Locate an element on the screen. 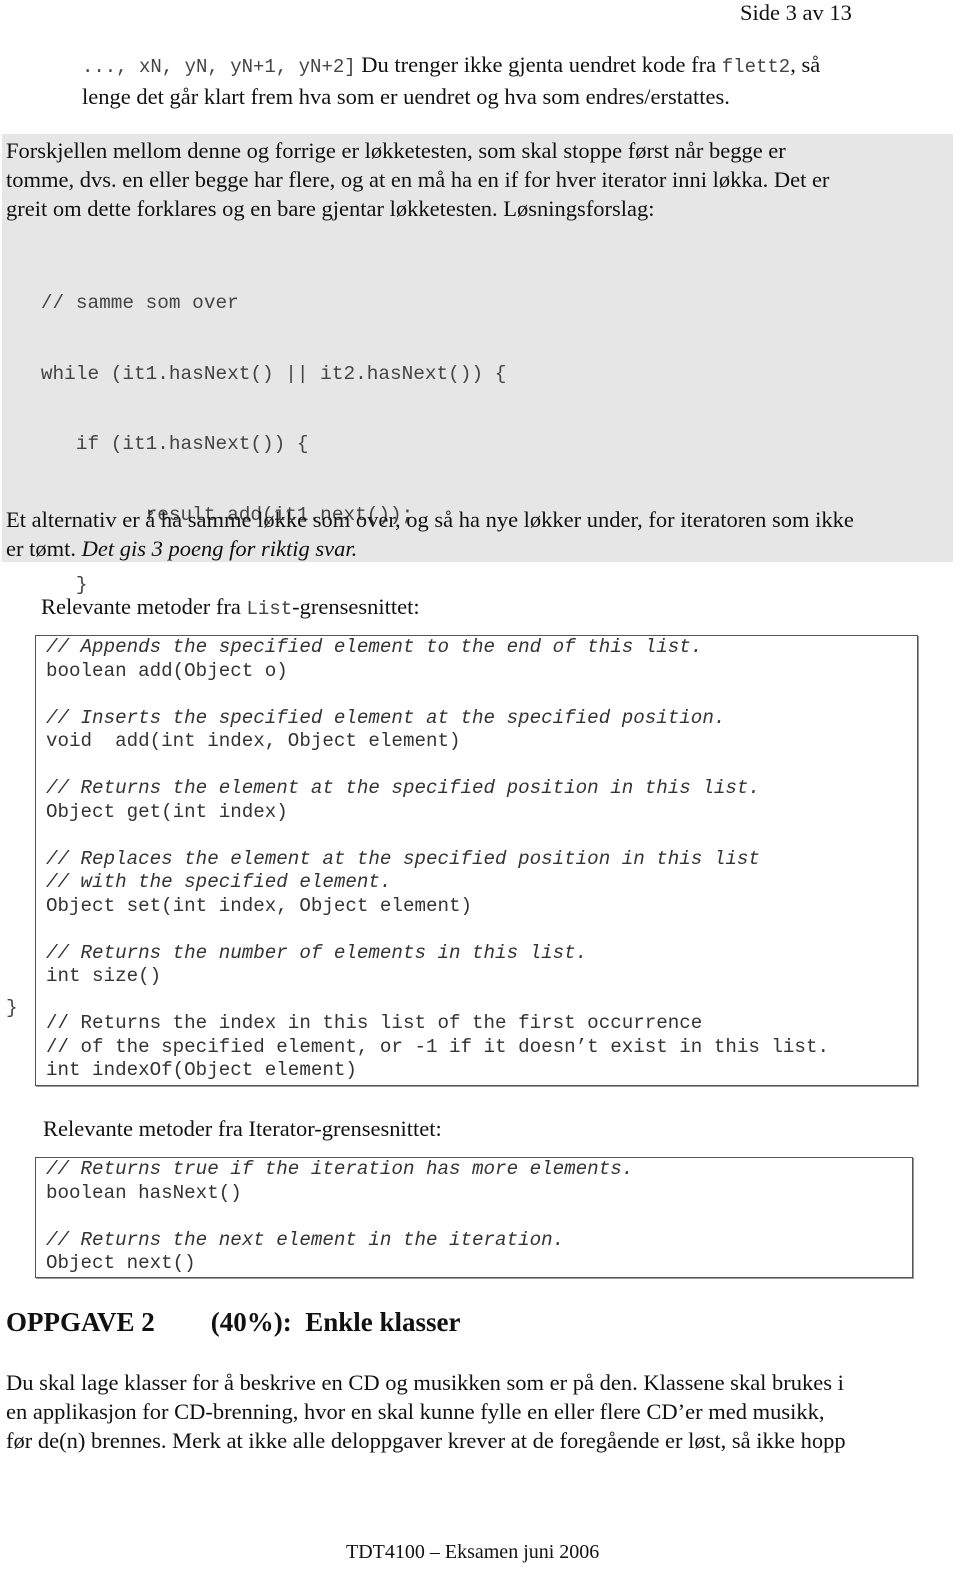 The width and height of the screenshot is (960, 1574). method-signature: int size() is located at coordinates (104, 976).